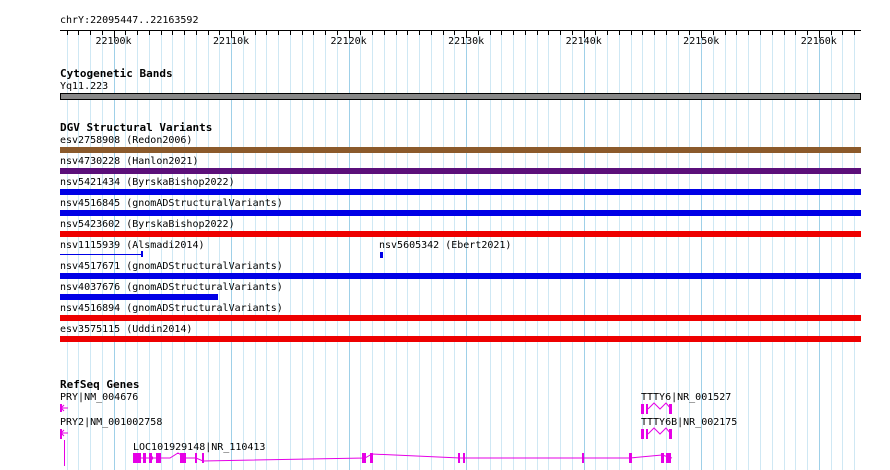 This screenshot has height=470, width=890. What do you see at coordinates (818, 41) in the screenshot?
I see `ruler-tick-label: 22160k` at bounding box center [818, 41].